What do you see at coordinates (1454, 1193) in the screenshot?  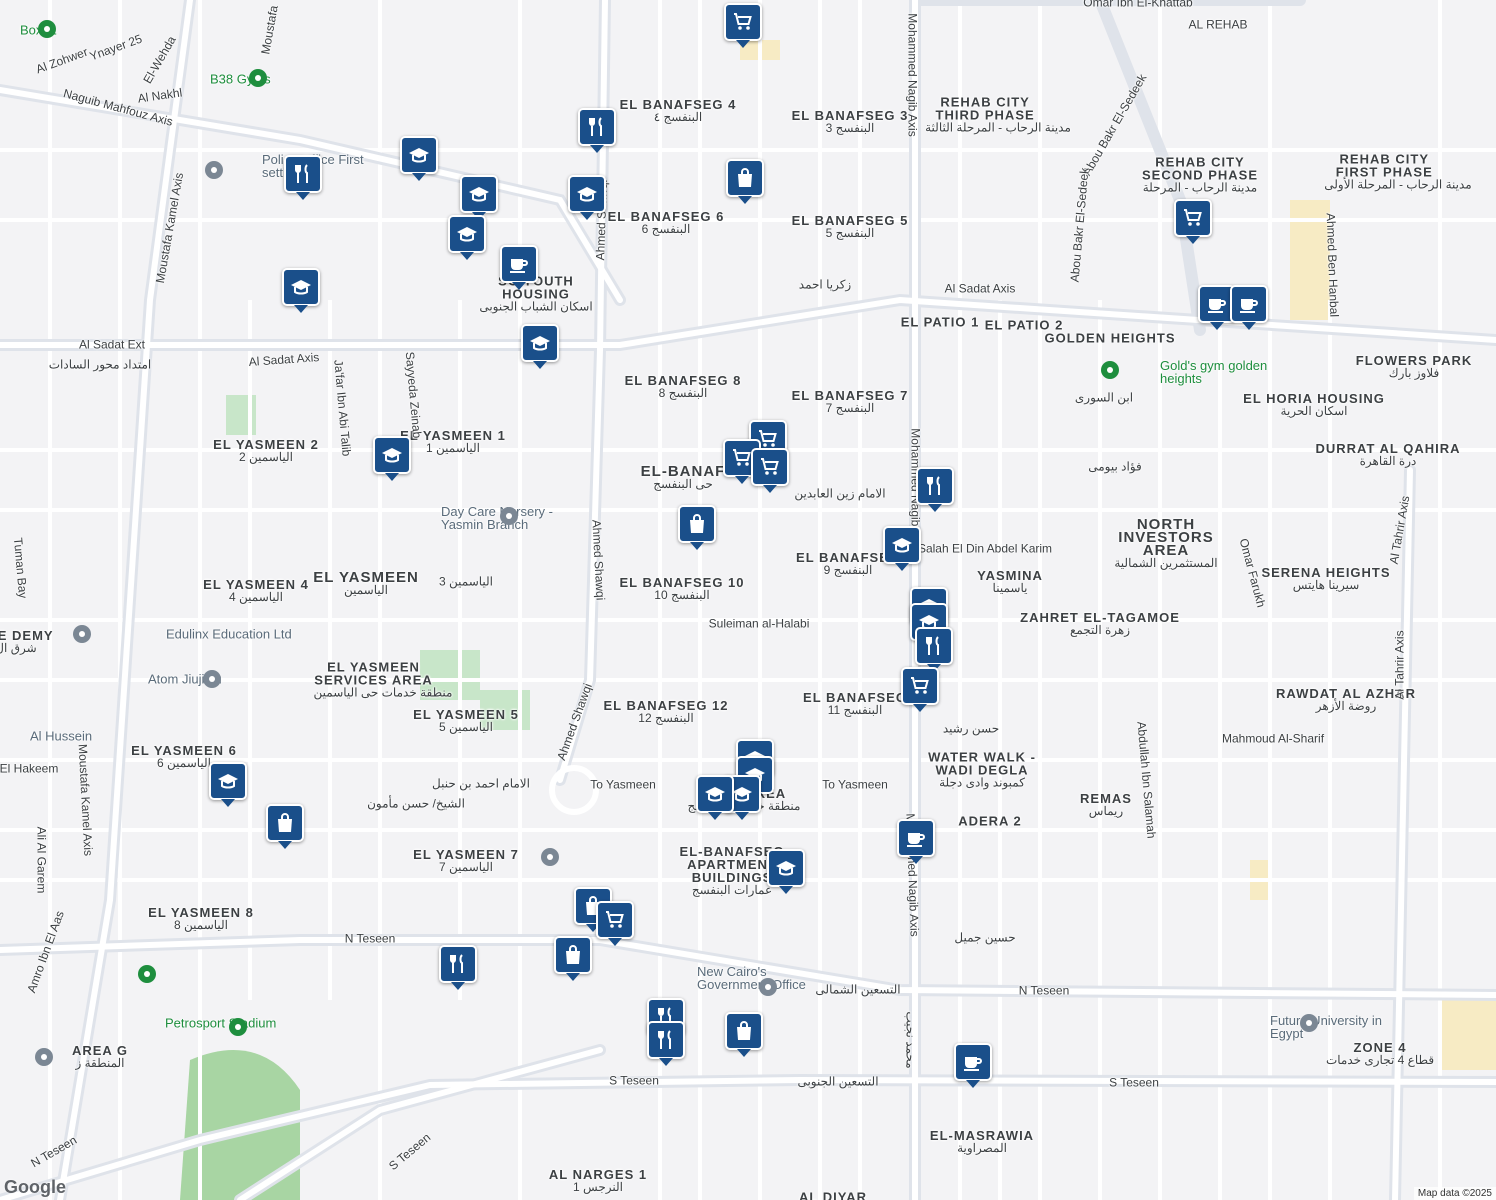 I see `map-attribution: Map data ©2025` at bounding box center [1454, 1193].